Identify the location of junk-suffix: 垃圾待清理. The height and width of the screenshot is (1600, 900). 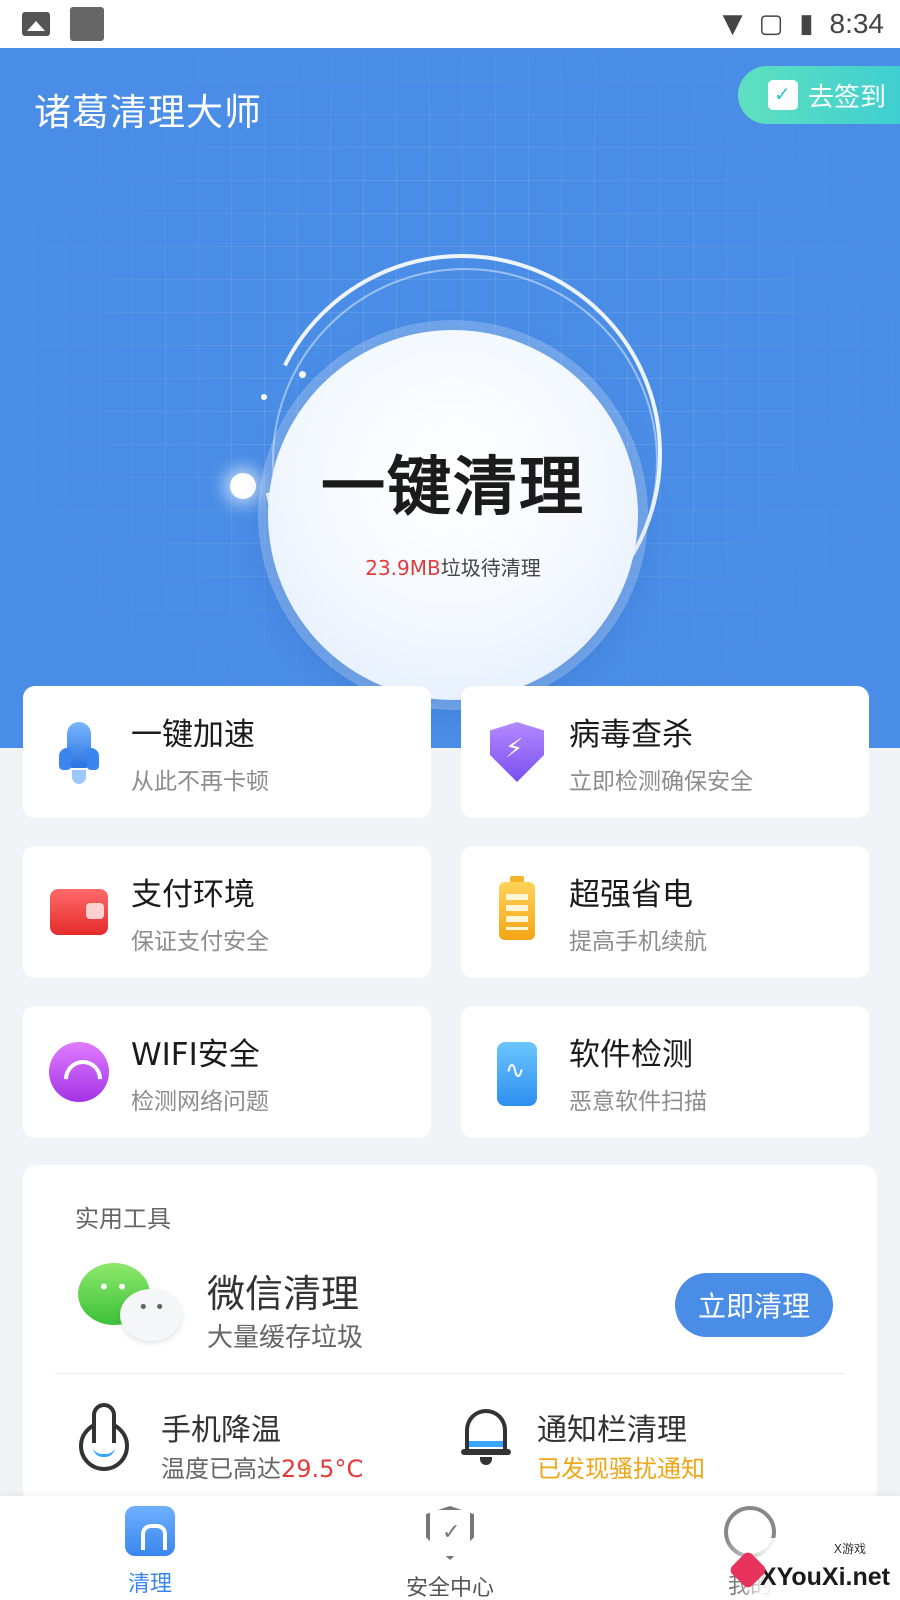
(490, 567).